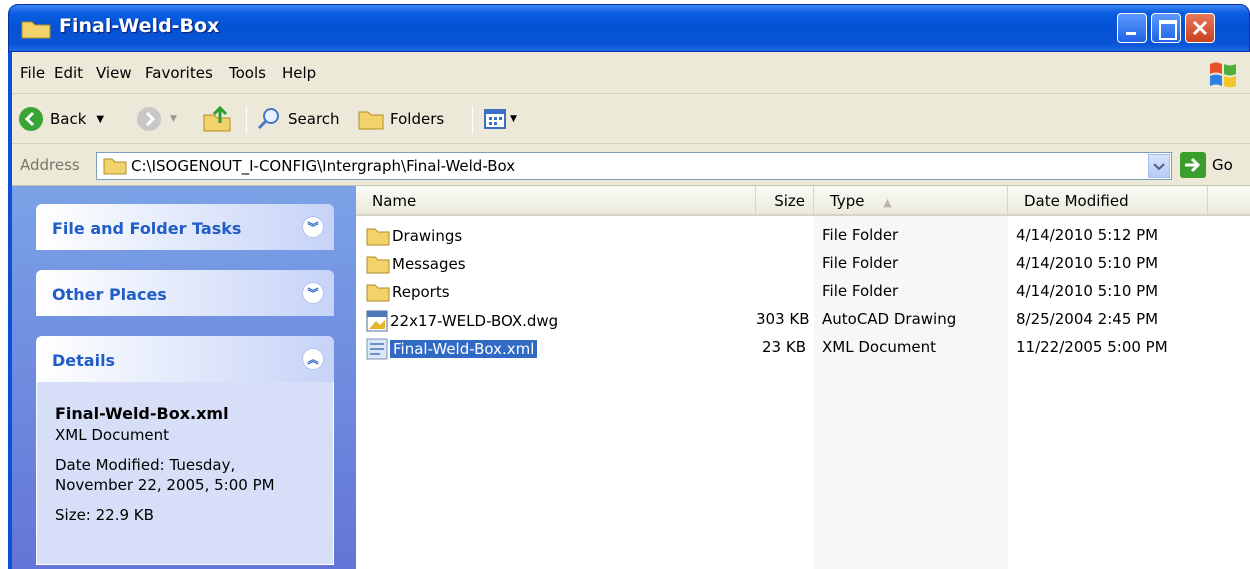 This screenshot has width=1250, height=569. Describe the element at coordinates (142, 413) in the screenshot. I see `details-file-name: Final-Weld-Box.xml` at that location.